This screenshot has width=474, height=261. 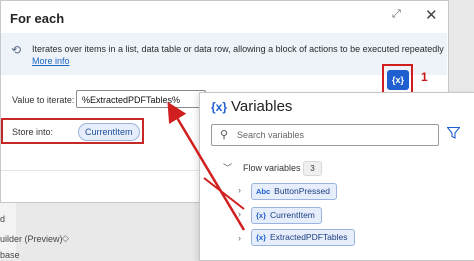 I want to click on chevron-down-icon: ﹀, so click(x=227, y=167).